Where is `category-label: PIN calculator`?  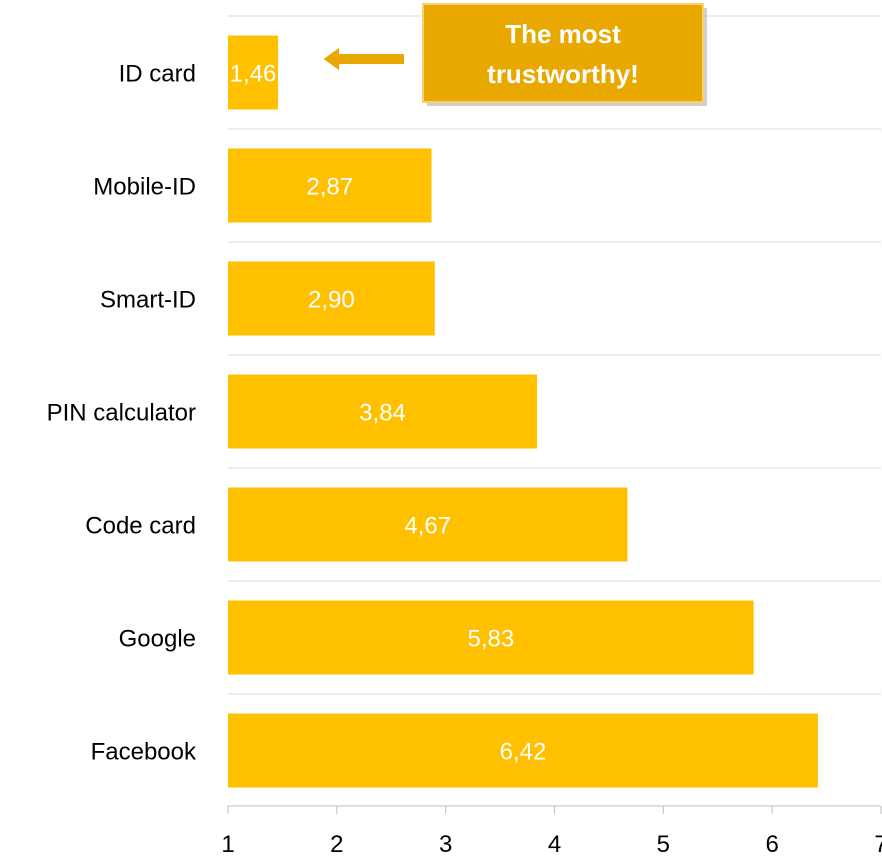 category-label: PIN calculator is located at coordinates (121, 413).